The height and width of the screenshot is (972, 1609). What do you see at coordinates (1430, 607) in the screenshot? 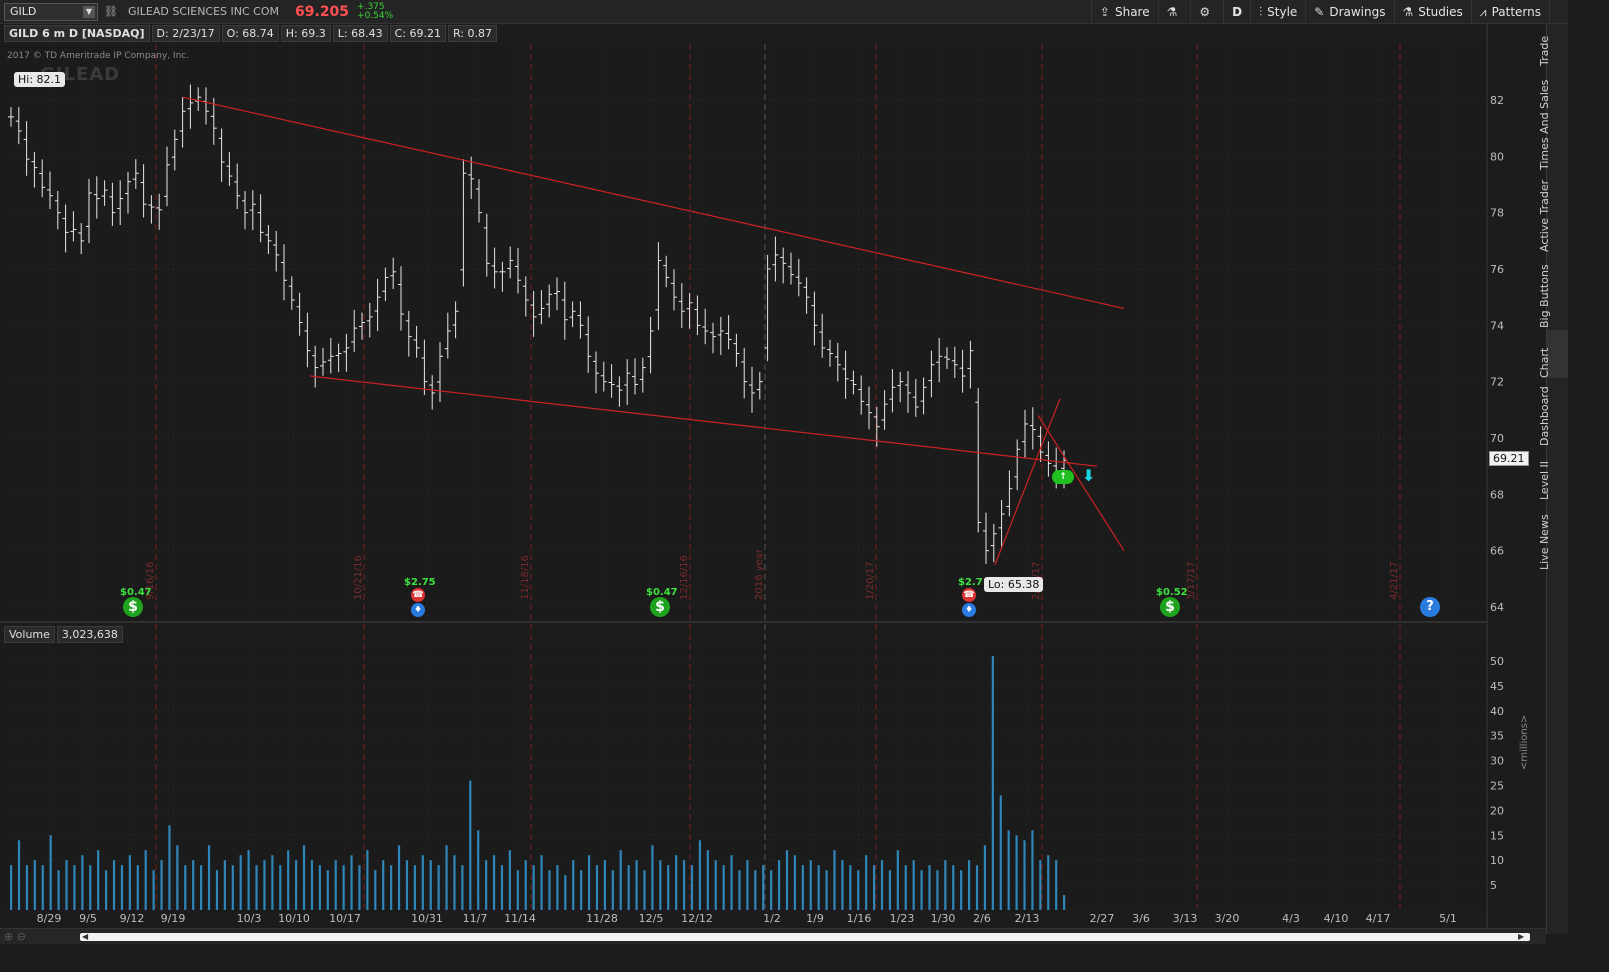
I see `help-icon: ?` at bounding box center [1430, 607].